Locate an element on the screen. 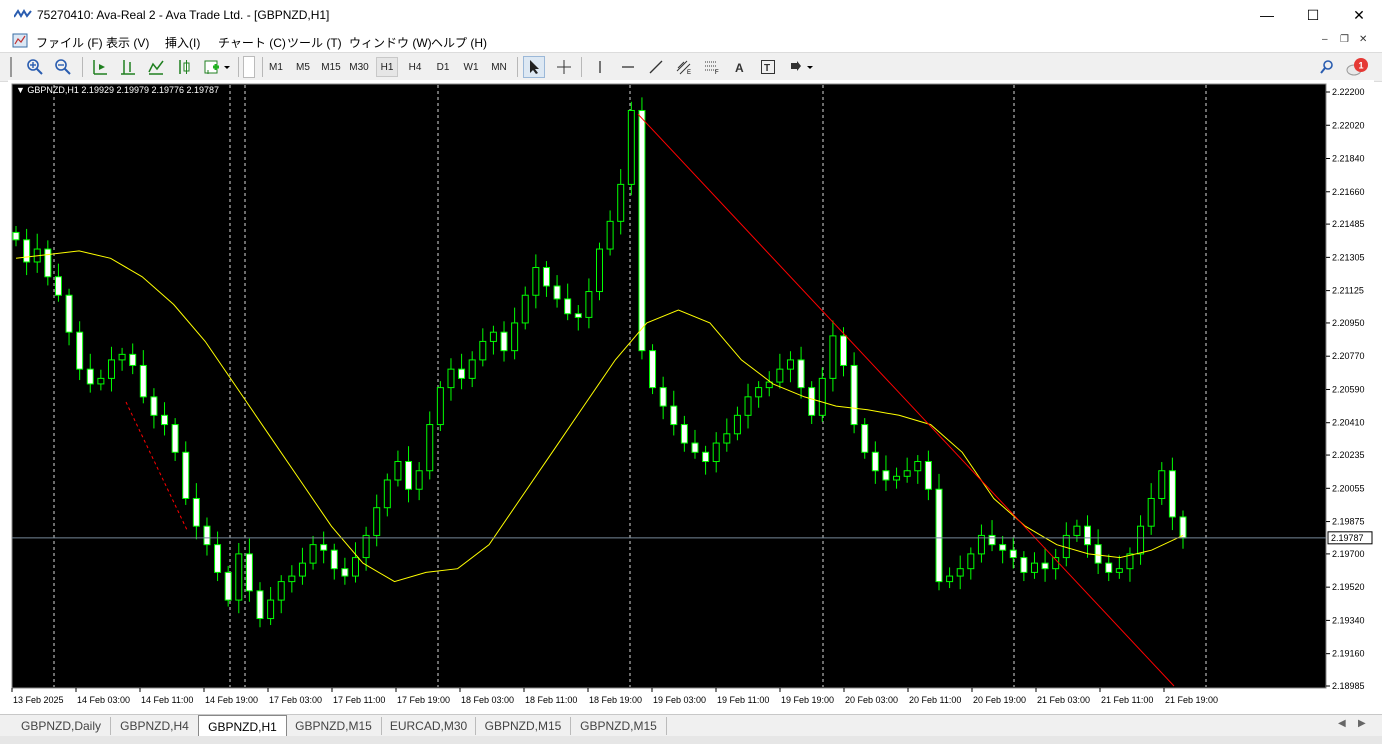 The image size is (1382, 744). text-label-icon: T is located at coordinates (768, 67).